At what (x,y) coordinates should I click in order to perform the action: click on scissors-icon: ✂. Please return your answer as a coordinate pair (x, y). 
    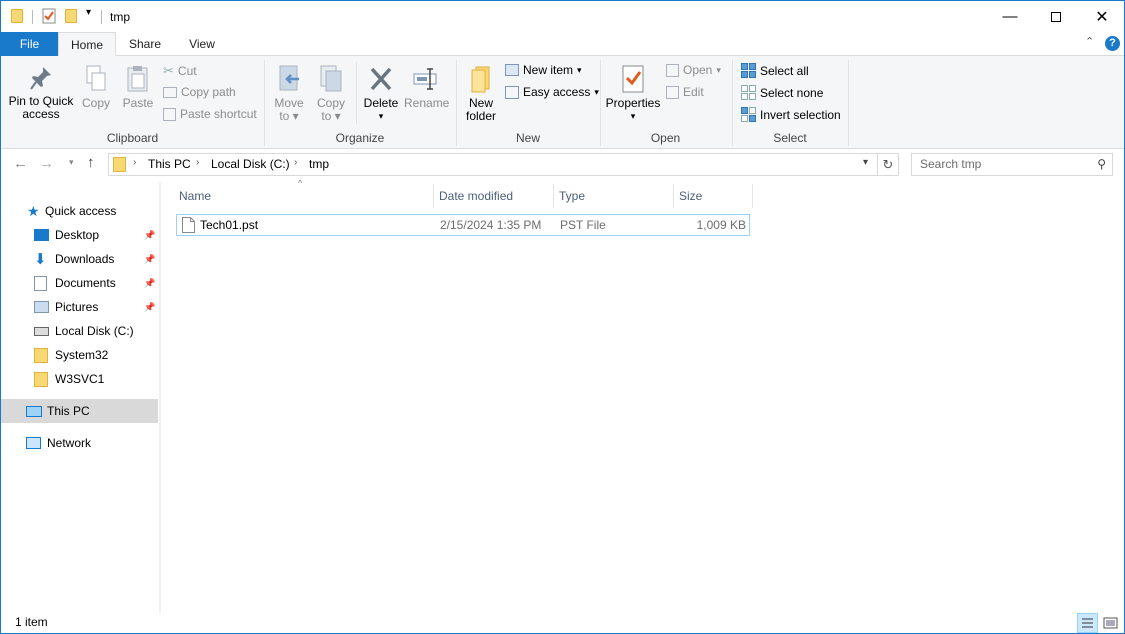
    Looking at the image, I should click on (168, 70).